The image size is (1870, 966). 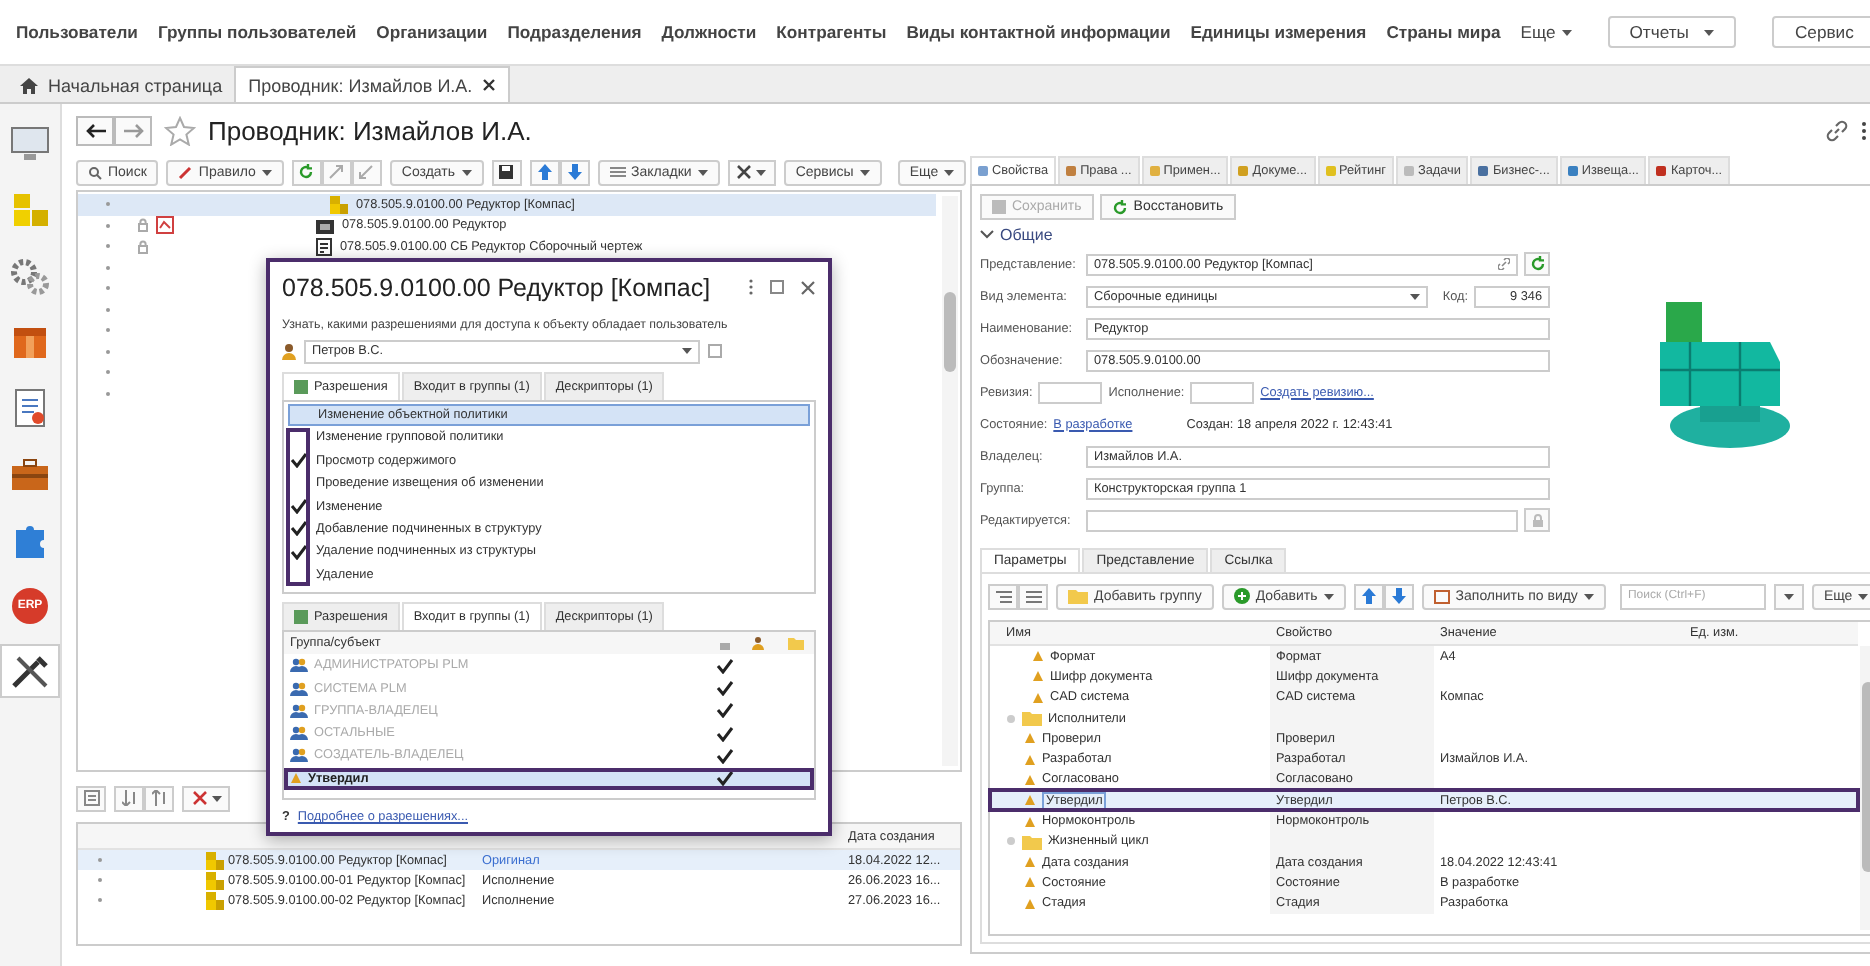 I want to click on list-icon, so click(x=1033, y=596).